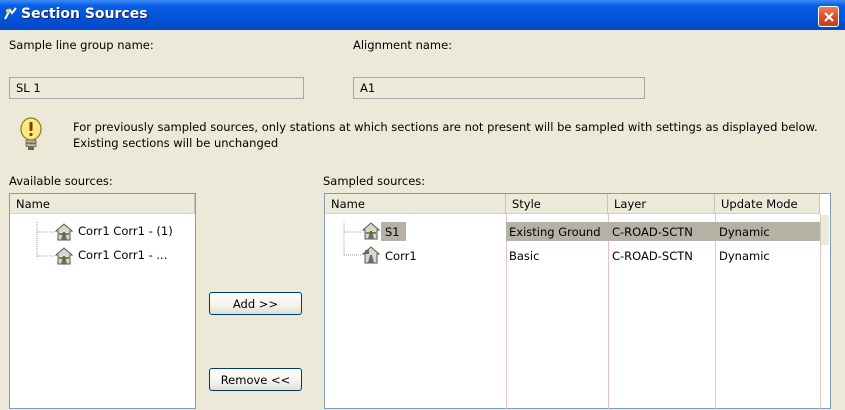 This screenshot has width=845, height=410. I want to click on column-header-update-mode: Update Mode, so click(767, 204).